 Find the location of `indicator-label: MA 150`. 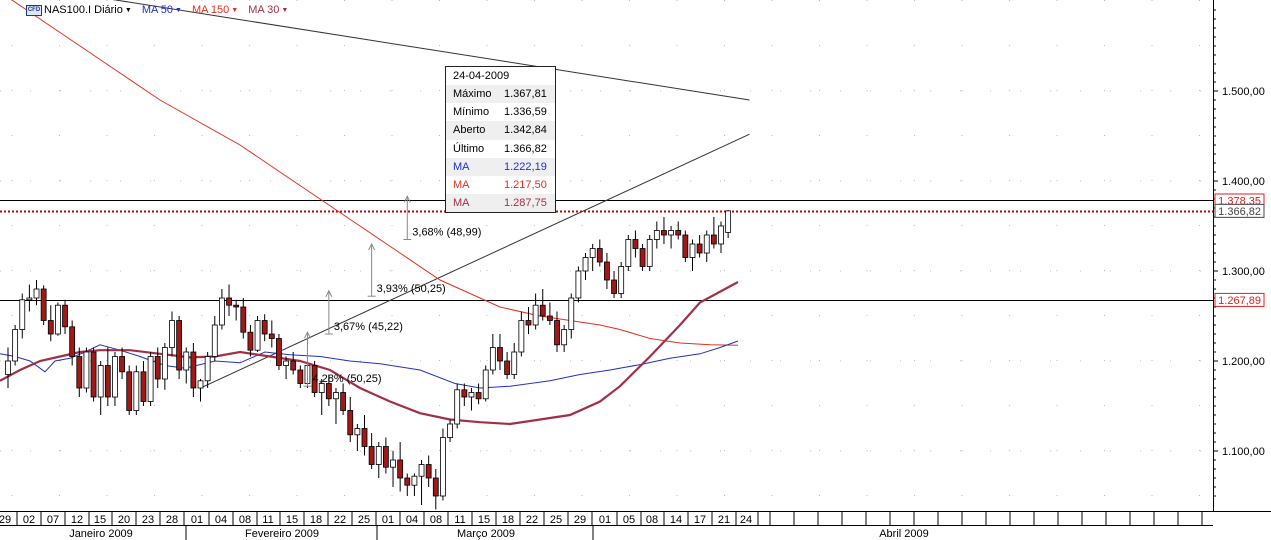

indicator-label: MA 150 is located at coordinates (210, 10).